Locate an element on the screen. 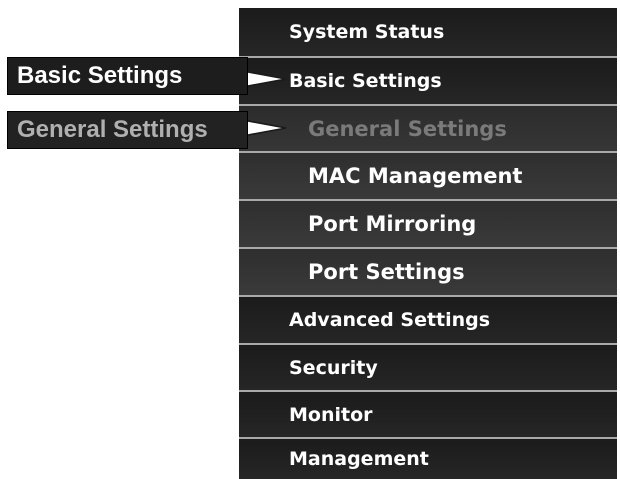  callout-label: Basic Settings is located at coordinates (100, 75).